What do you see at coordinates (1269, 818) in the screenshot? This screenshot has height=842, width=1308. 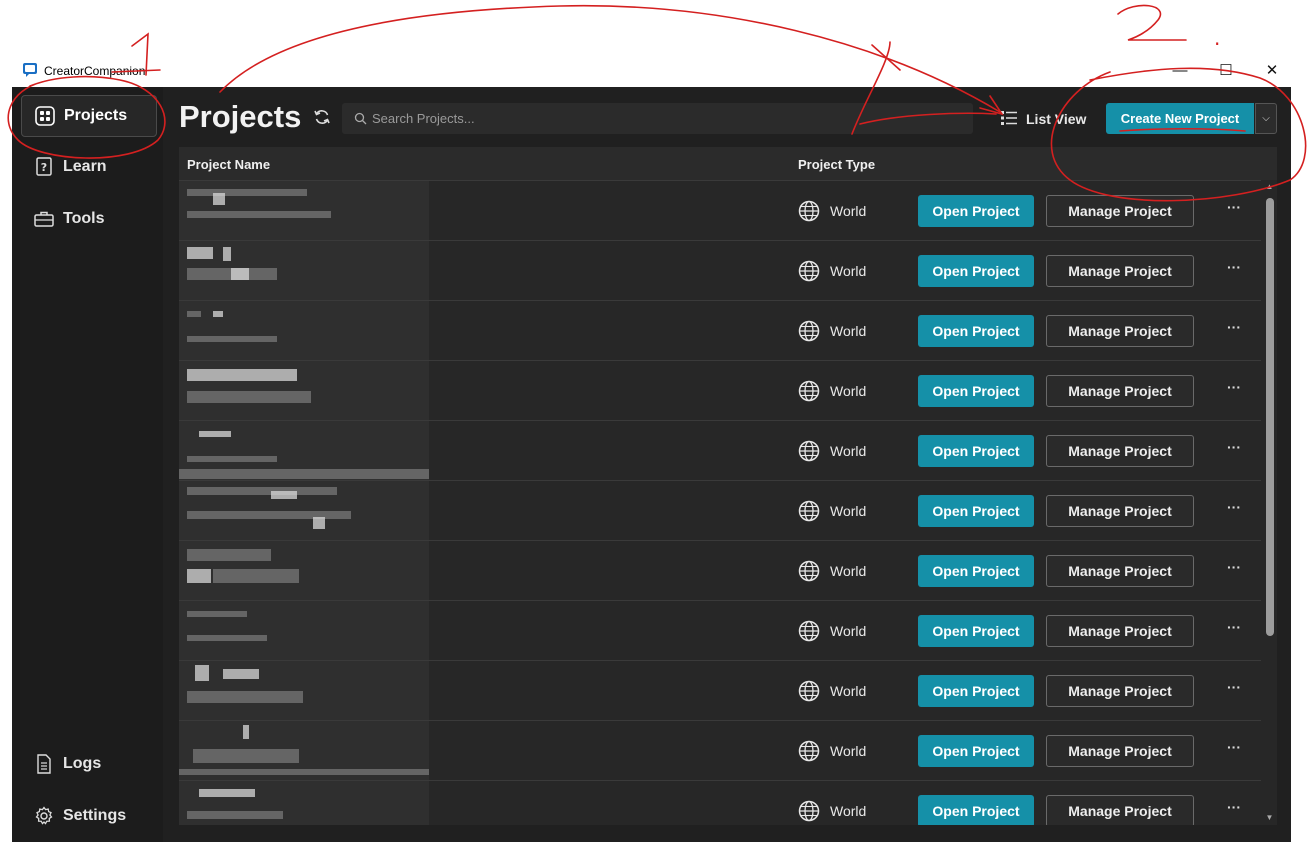 I see `scroll-down-arrow-icon: ▼` at bounding box center [1269, 818].